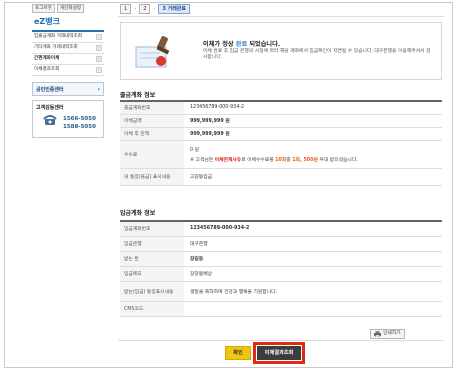 This screenshot has width=457, height=372. I want to click on sidebar-item-label: 입출금계좌 거래내역조회, so click(58, 36).